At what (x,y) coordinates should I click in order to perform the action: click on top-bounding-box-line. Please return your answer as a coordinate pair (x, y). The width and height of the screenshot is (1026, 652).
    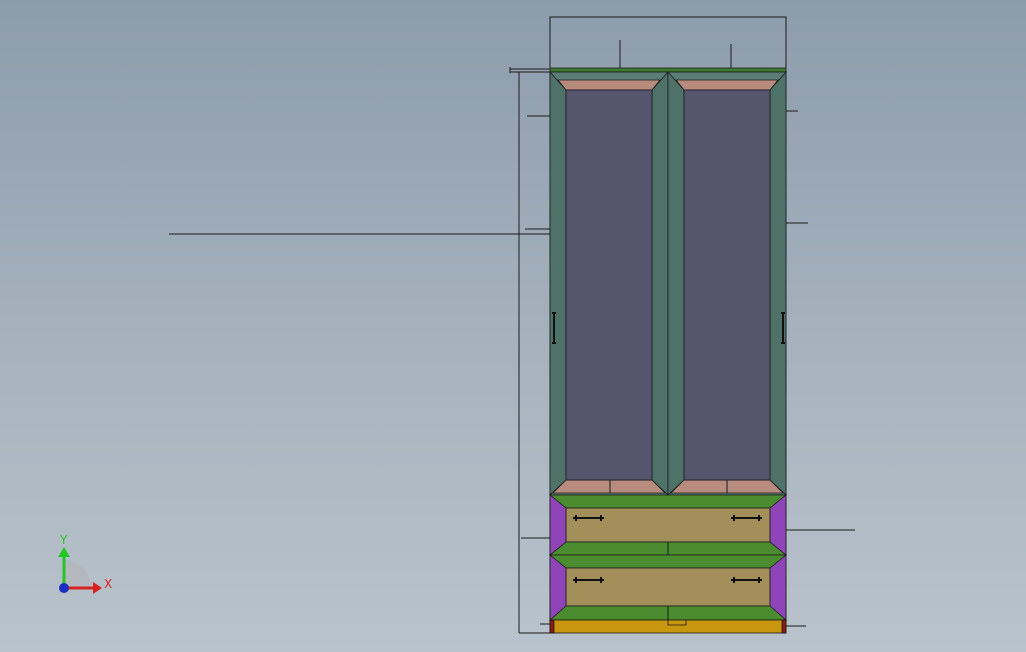
    Looking at the image, I should click on (668, 42).